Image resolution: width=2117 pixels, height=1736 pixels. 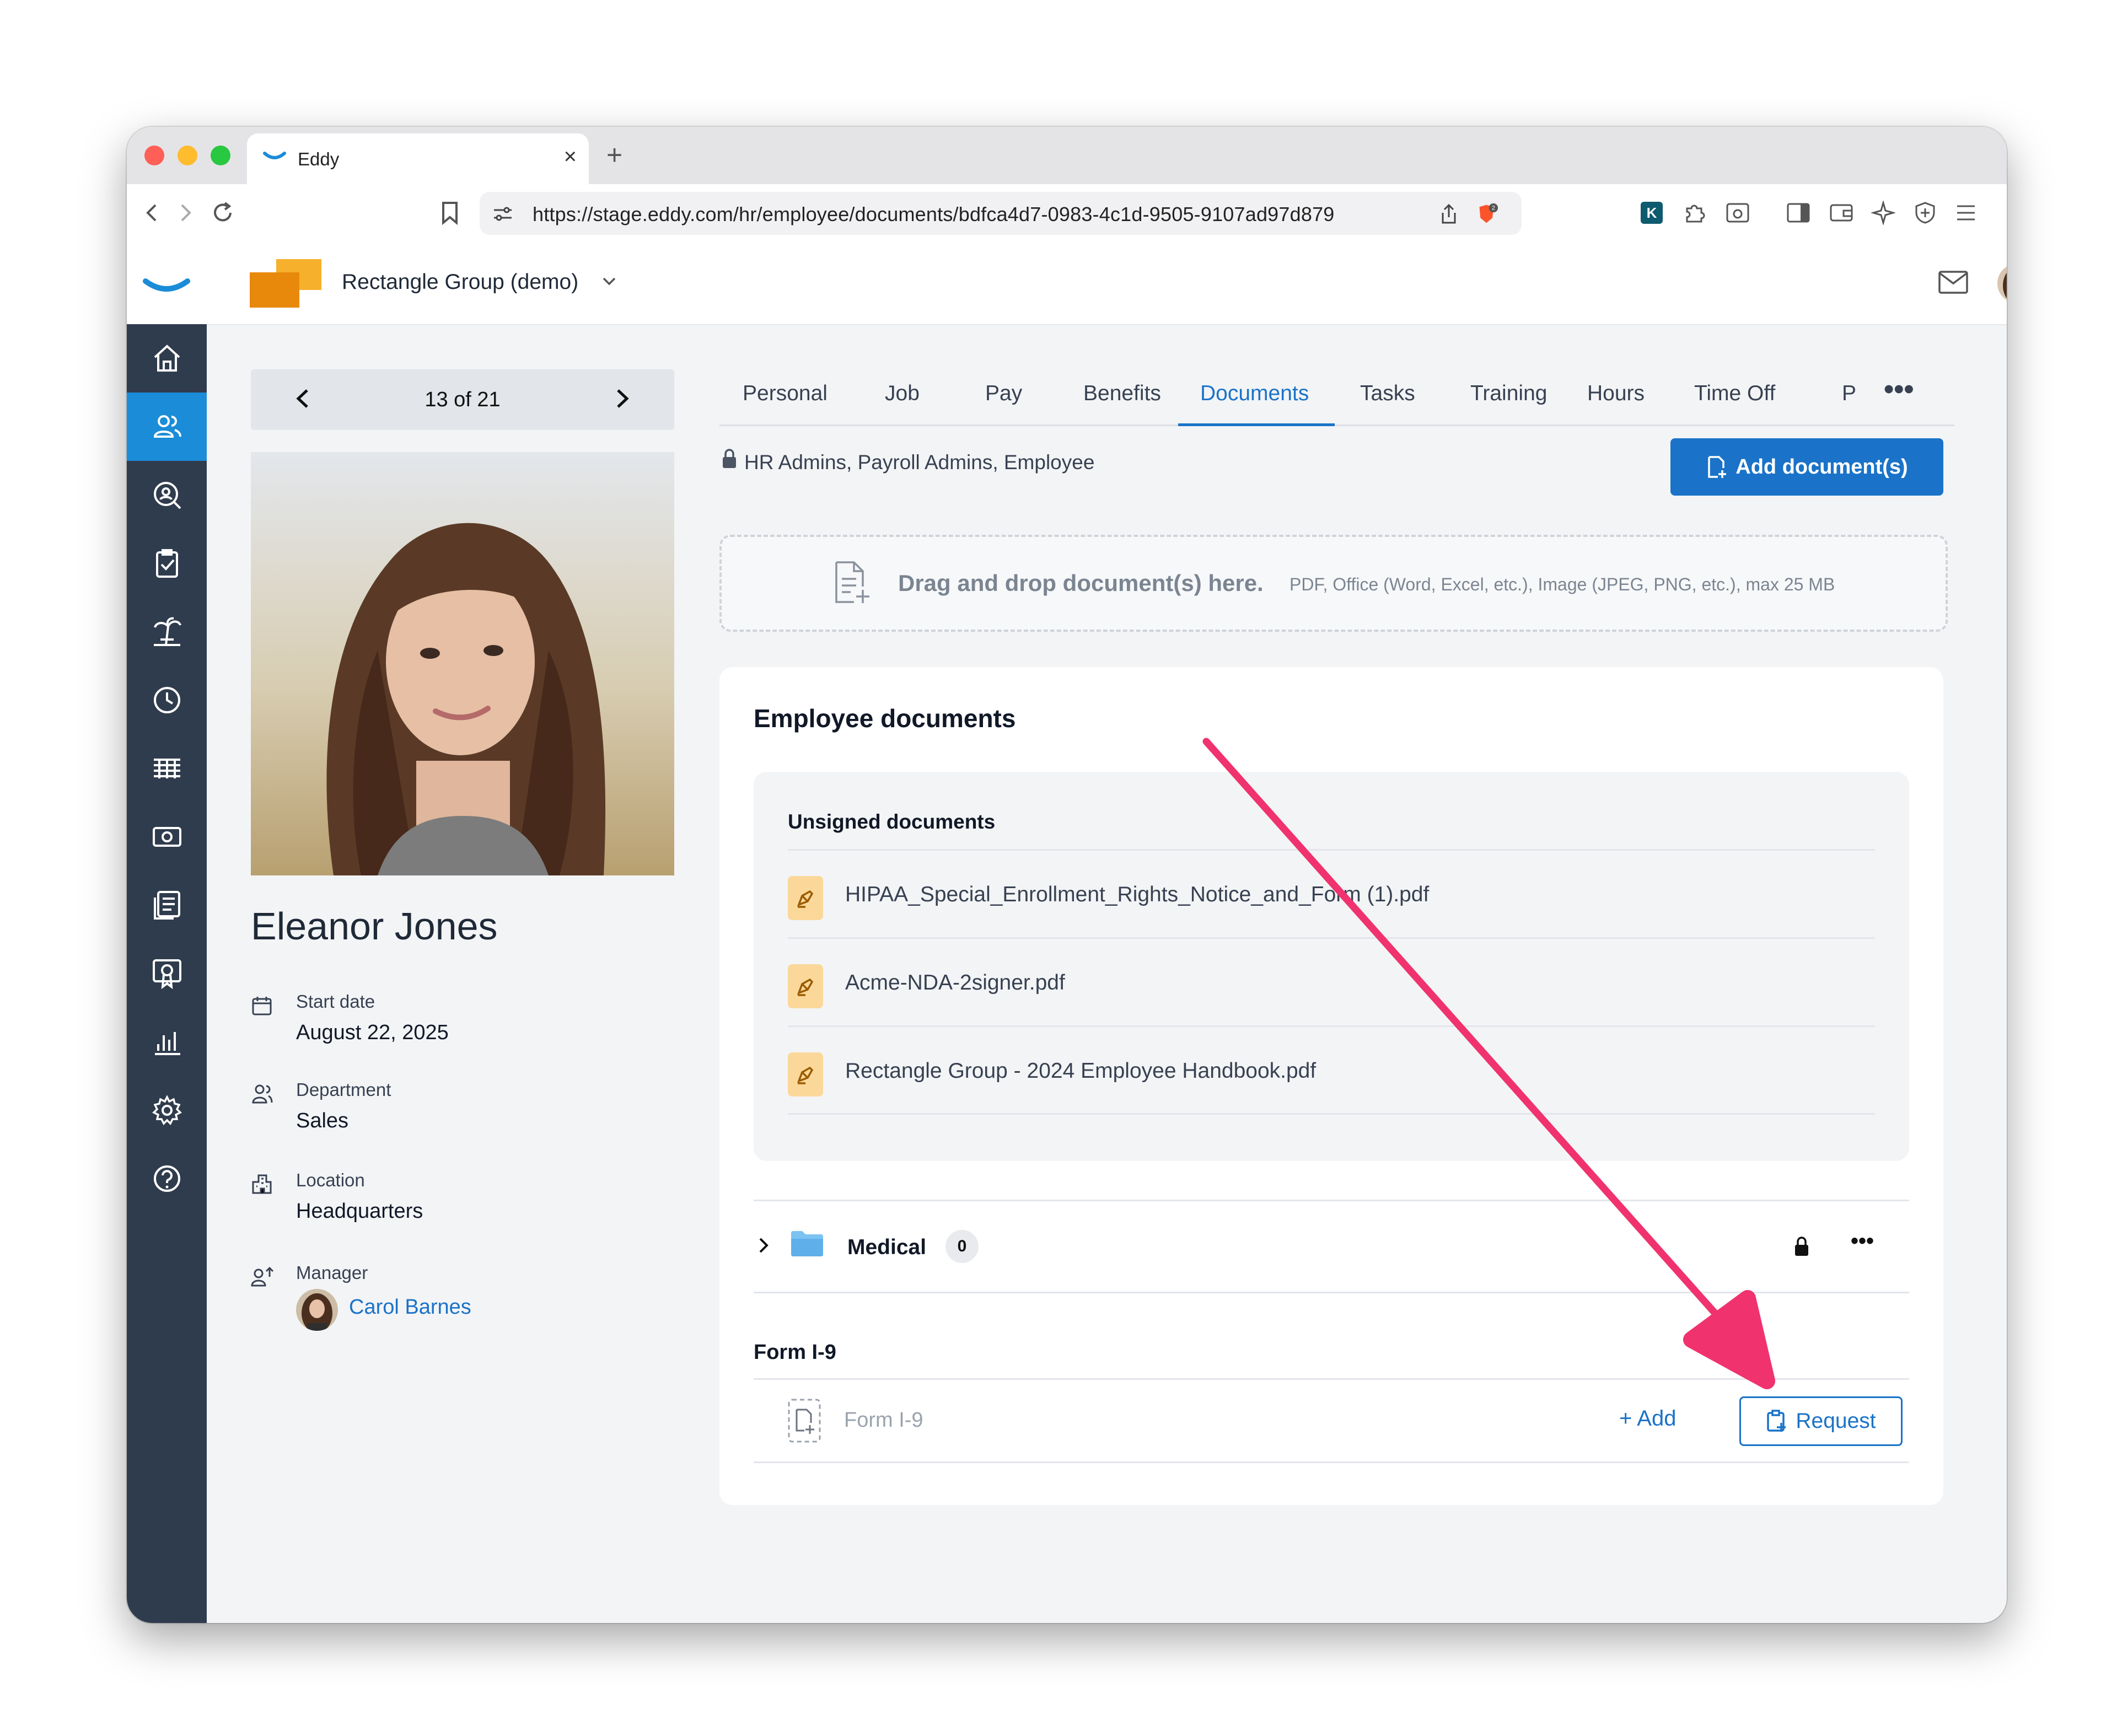 I want to click on department-label: Department, so click(x=343, y=1089).